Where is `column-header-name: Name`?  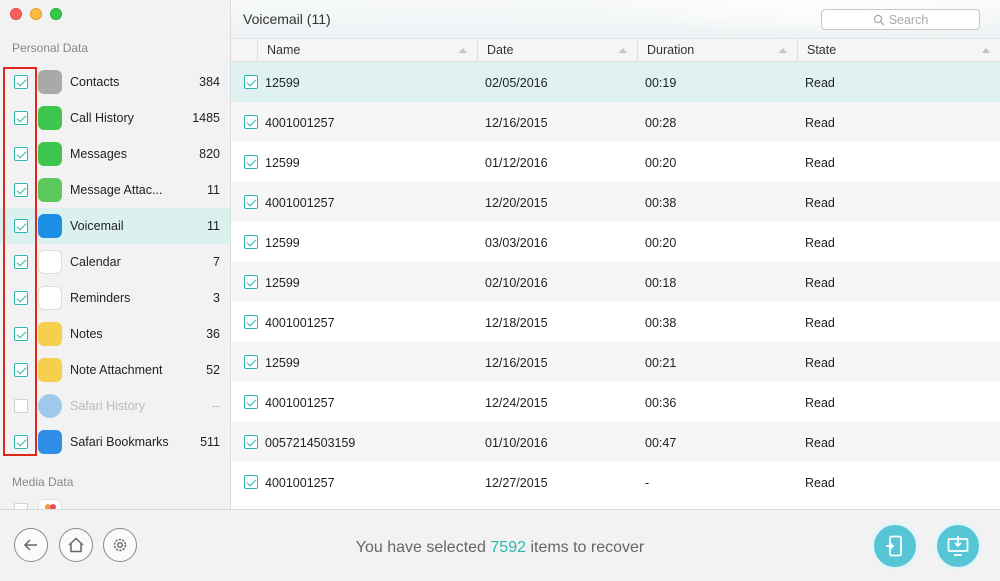 column-header-name: Name is located at coordinates (368, 50).